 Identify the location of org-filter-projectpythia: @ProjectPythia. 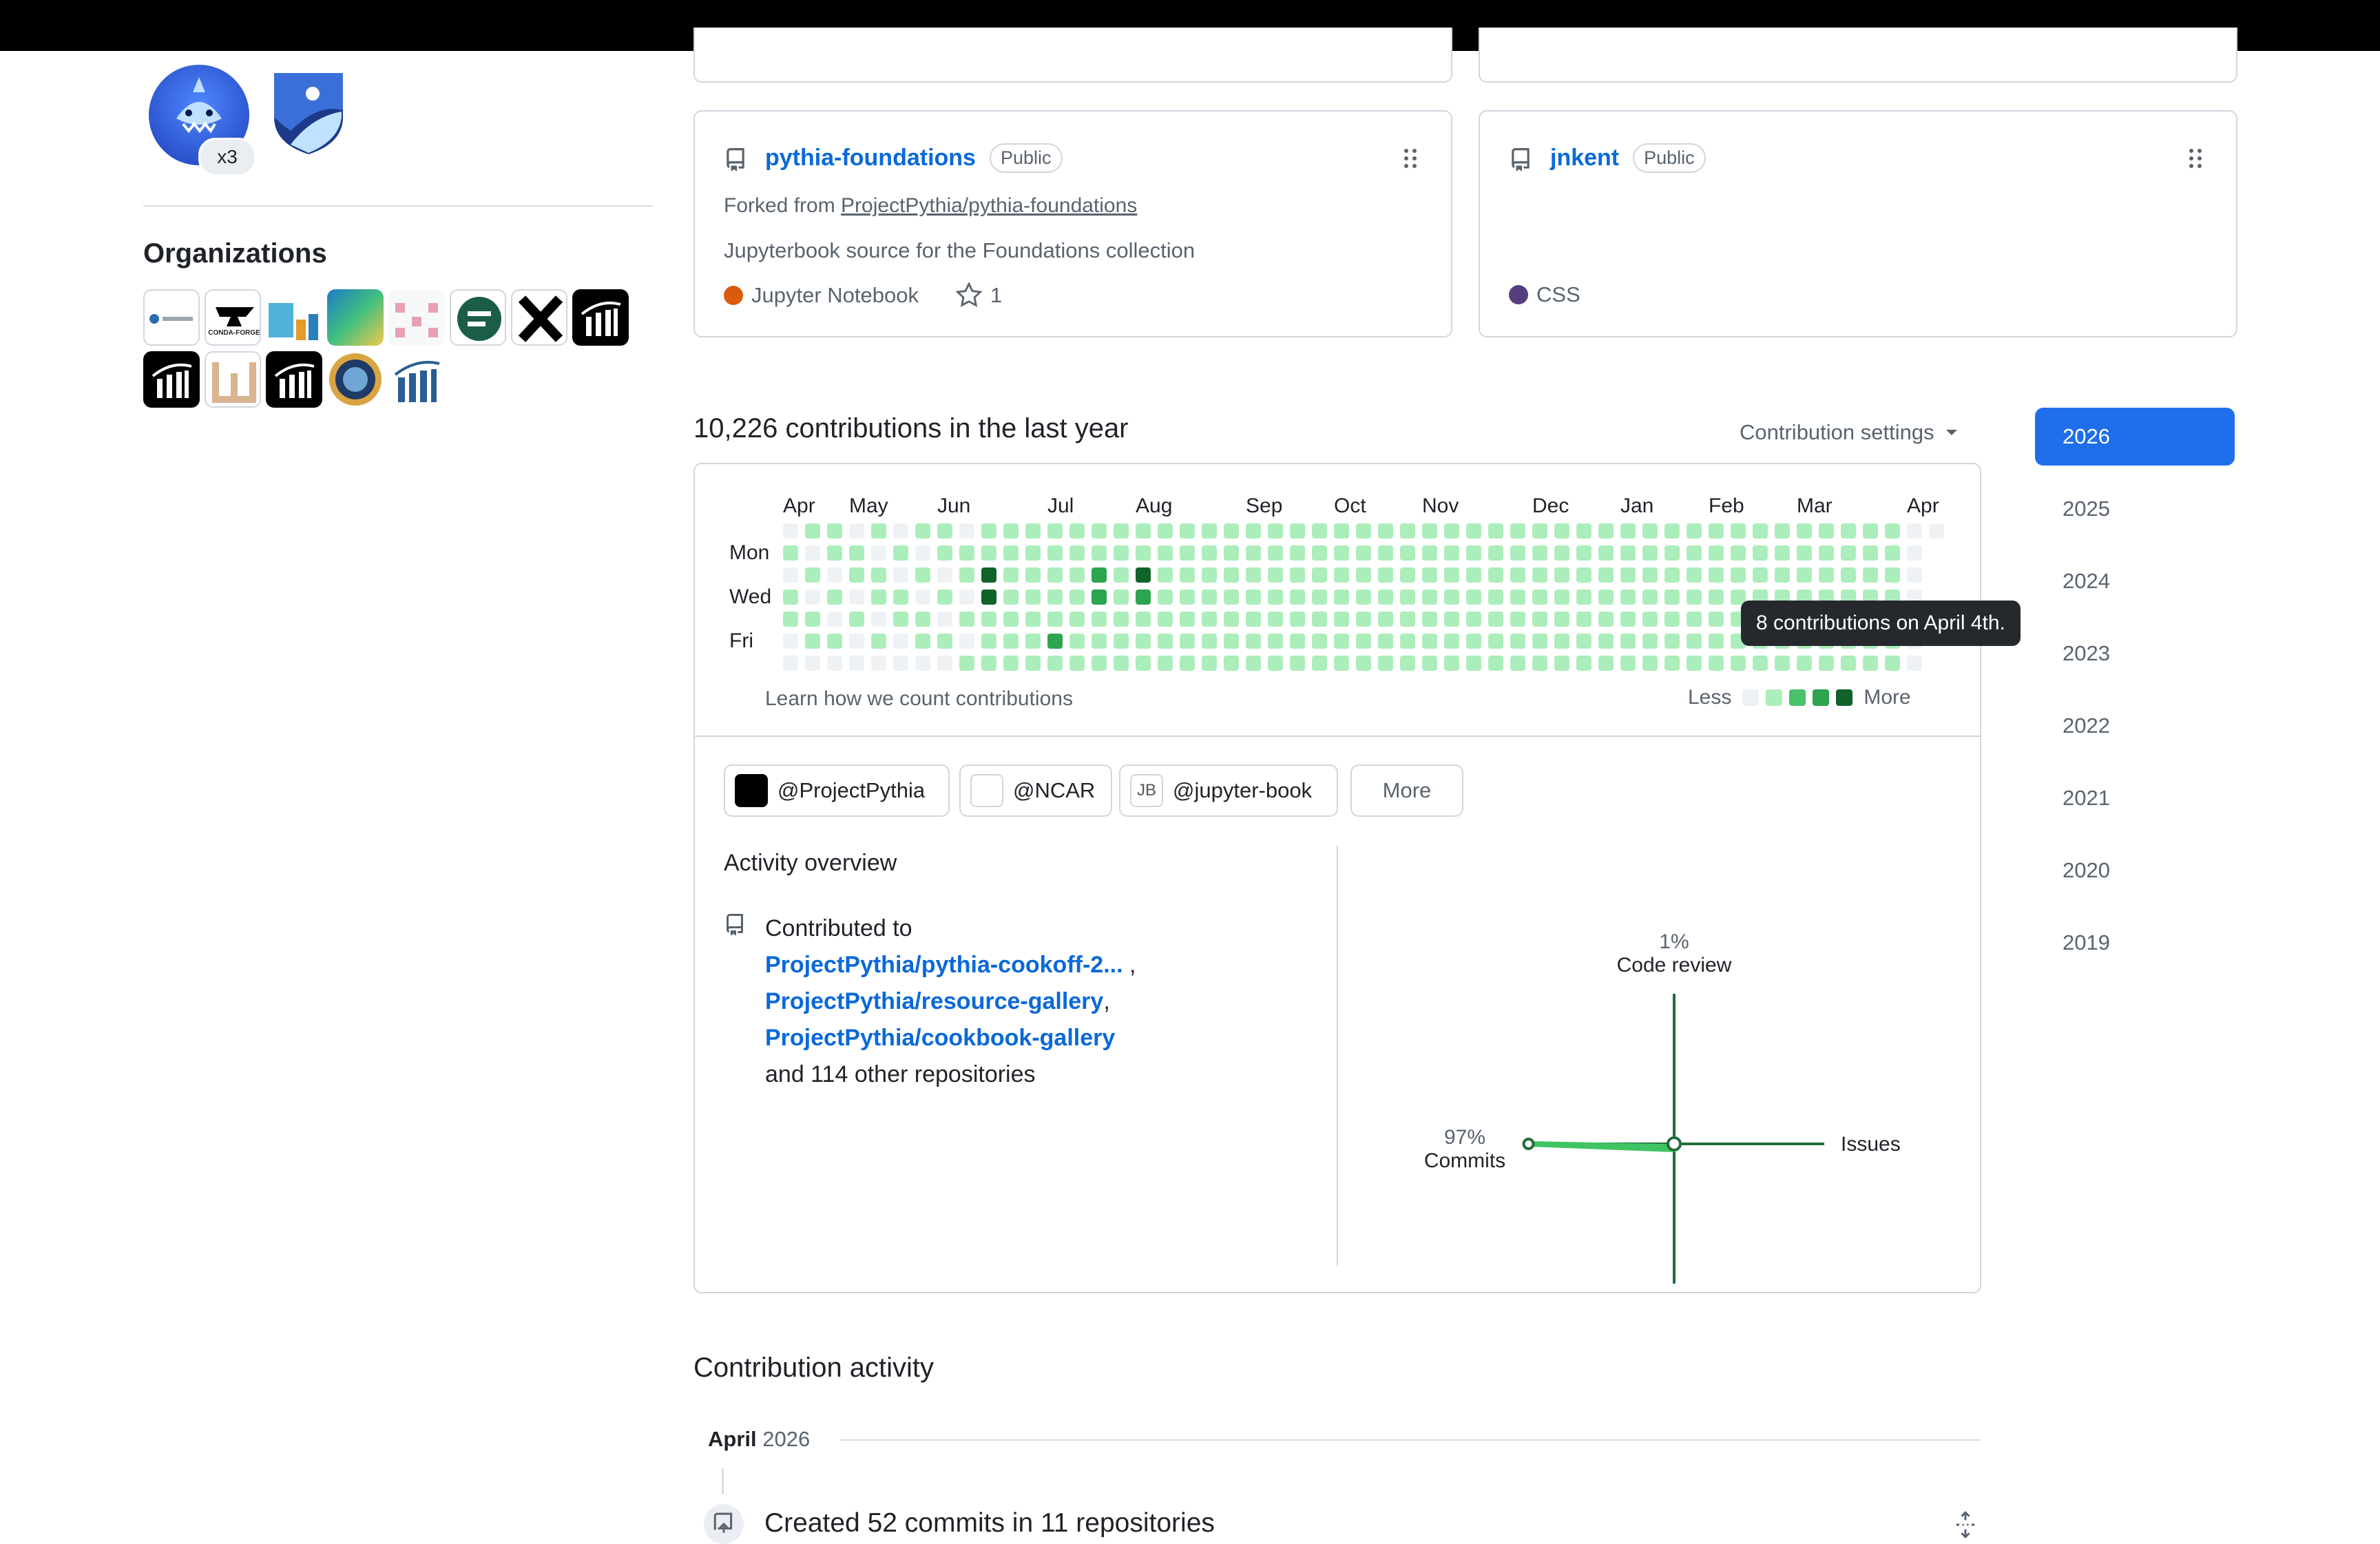
(837, 790).